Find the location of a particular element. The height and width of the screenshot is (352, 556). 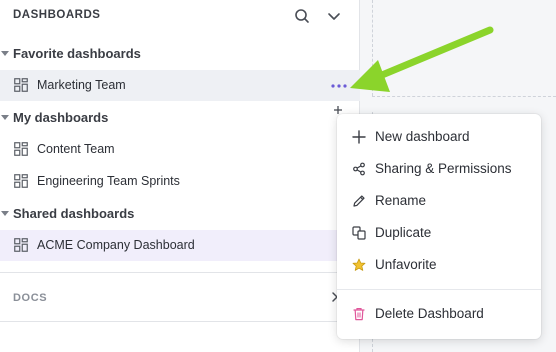

docs-section-label: DOCS is located at coordinates (30, 298).